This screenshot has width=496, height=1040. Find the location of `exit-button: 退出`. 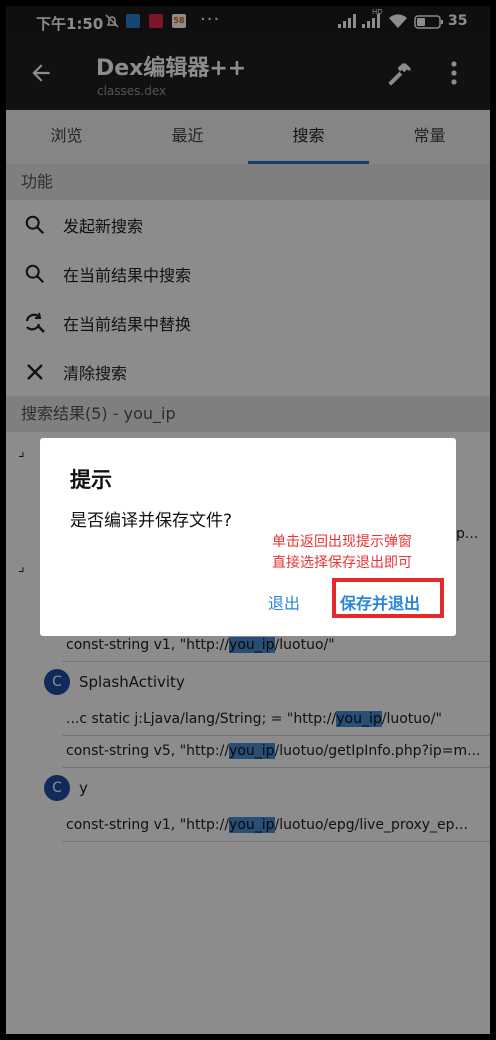

exit-button: 退出 is located at coordinates (284, 602).